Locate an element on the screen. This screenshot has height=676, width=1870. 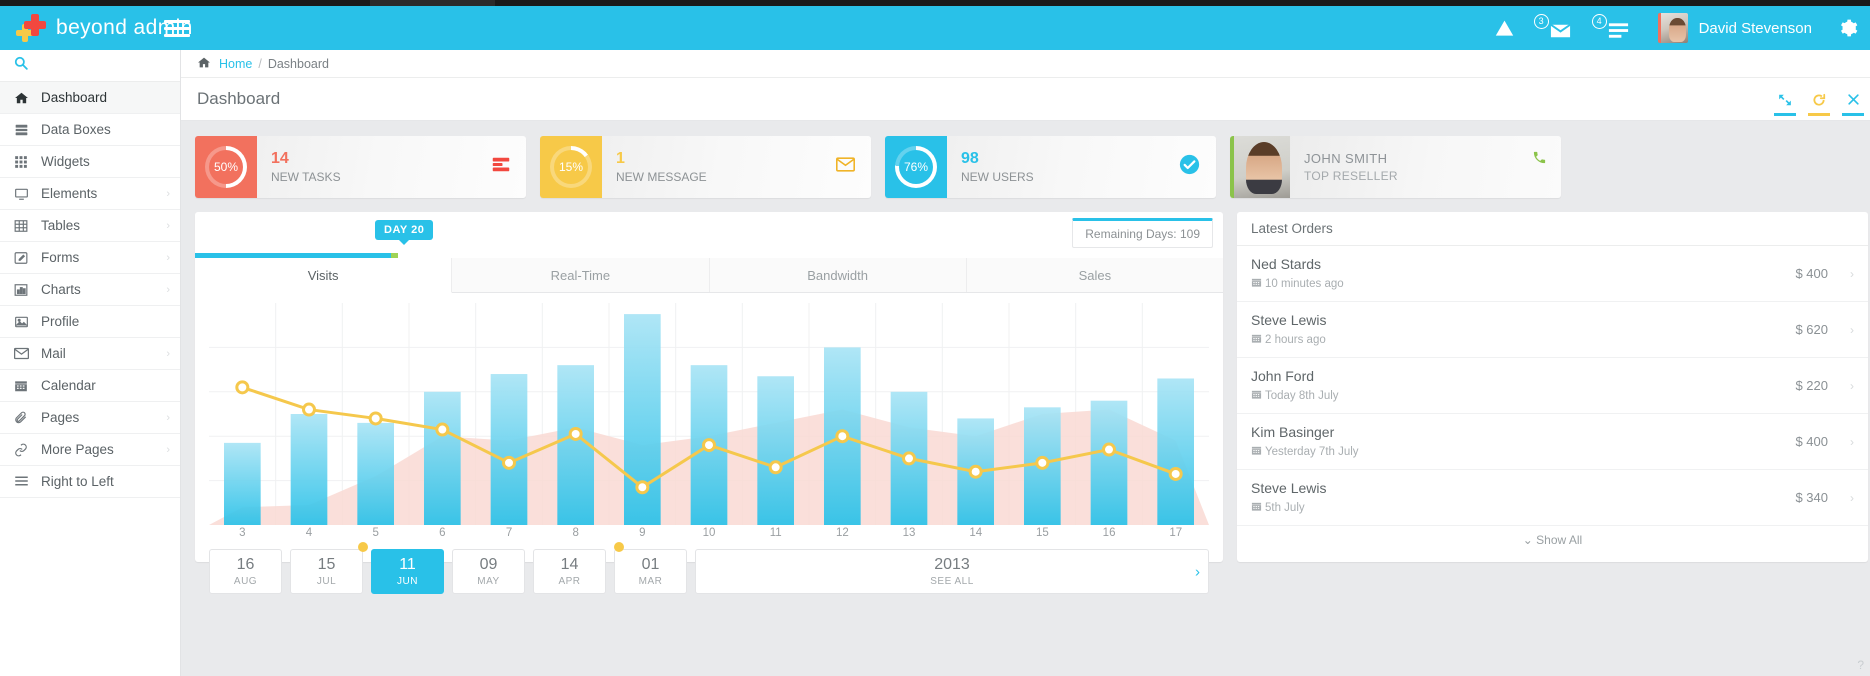
refresh-icon is located at coordinates (1819, 99).